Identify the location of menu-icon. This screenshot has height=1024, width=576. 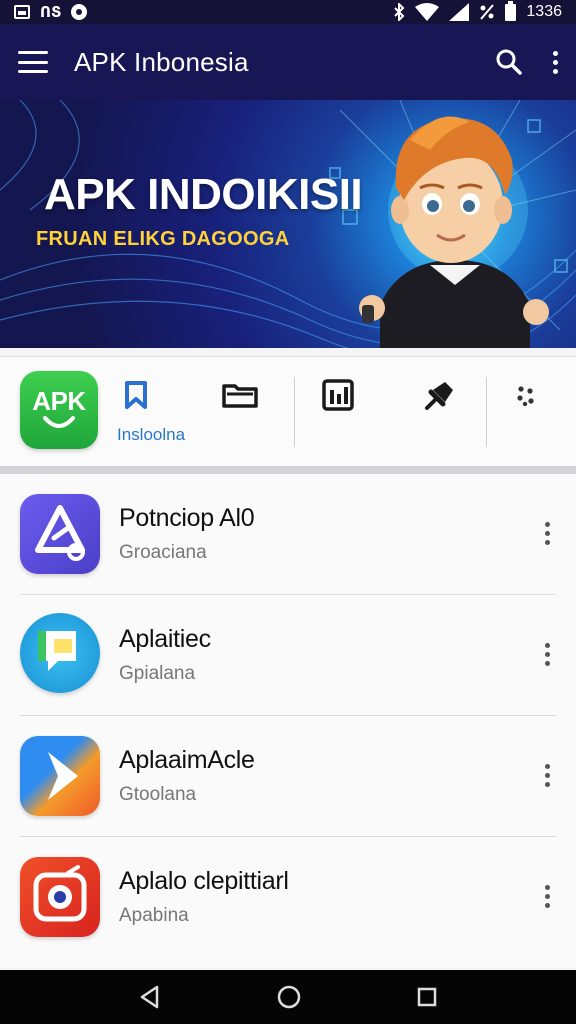
(33, 62).